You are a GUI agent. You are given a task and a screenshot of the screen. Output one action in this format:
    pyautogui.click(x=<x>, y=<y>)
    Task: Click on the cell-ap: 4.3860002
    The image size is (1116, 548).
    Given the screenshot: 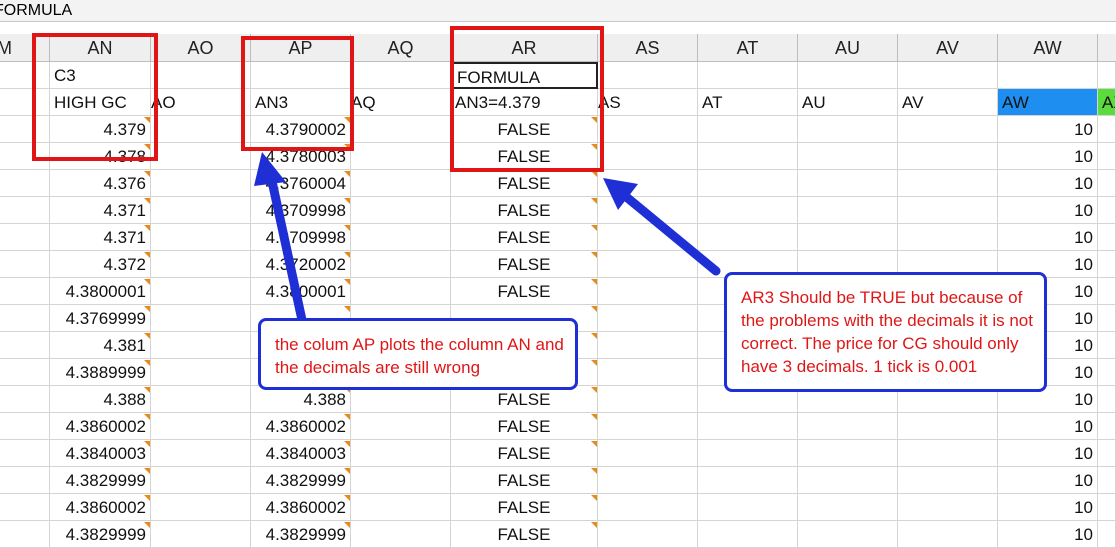 What is the action you would take?
    pyautogui.click(x=301, y=426)
    